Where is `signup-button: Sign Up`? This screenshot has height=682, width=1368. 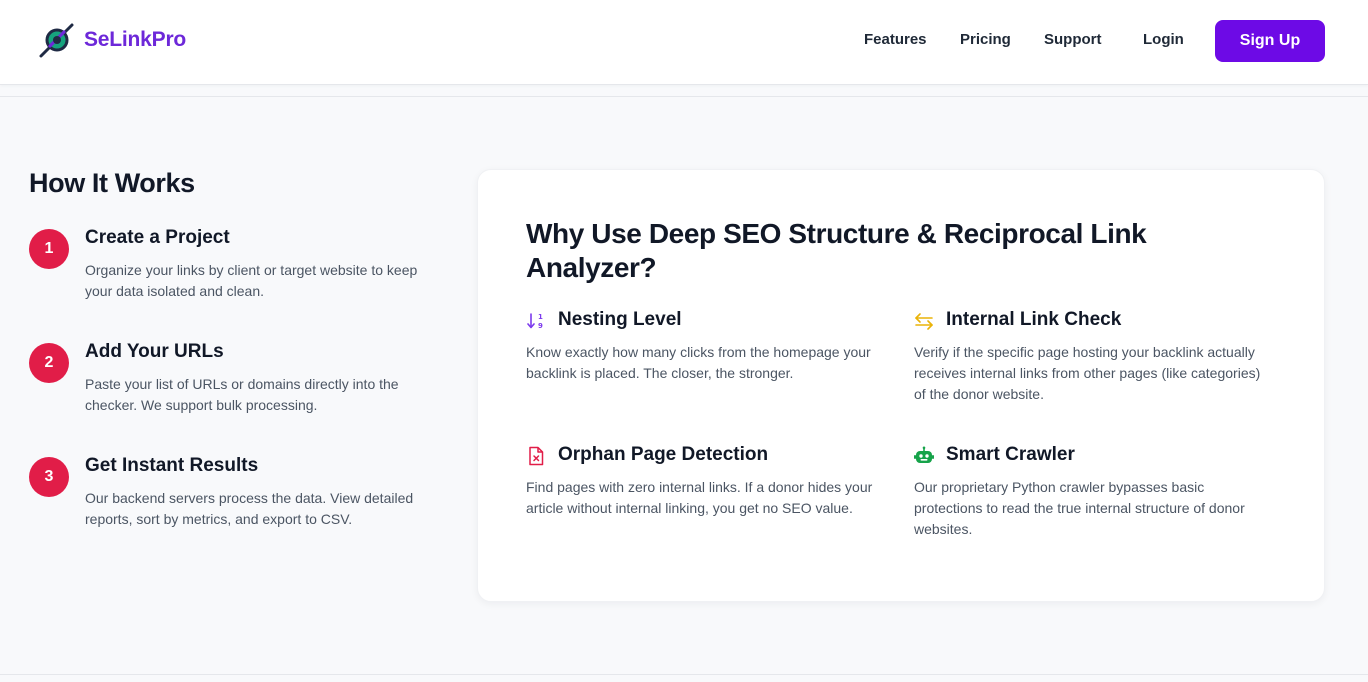 signup-button: Sign Up is located at coordinates (1270, 41).